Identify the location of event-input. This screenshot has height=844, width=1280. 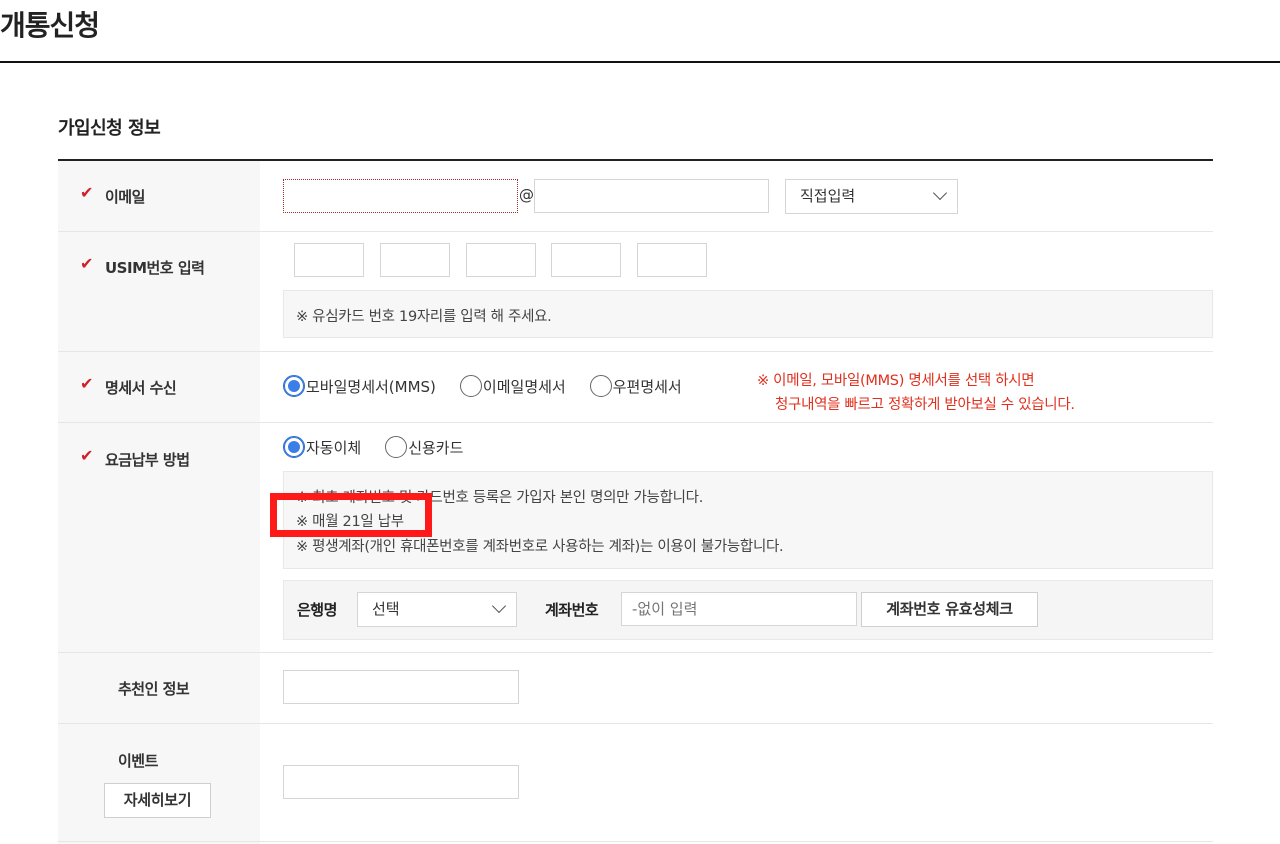
(401, 782).